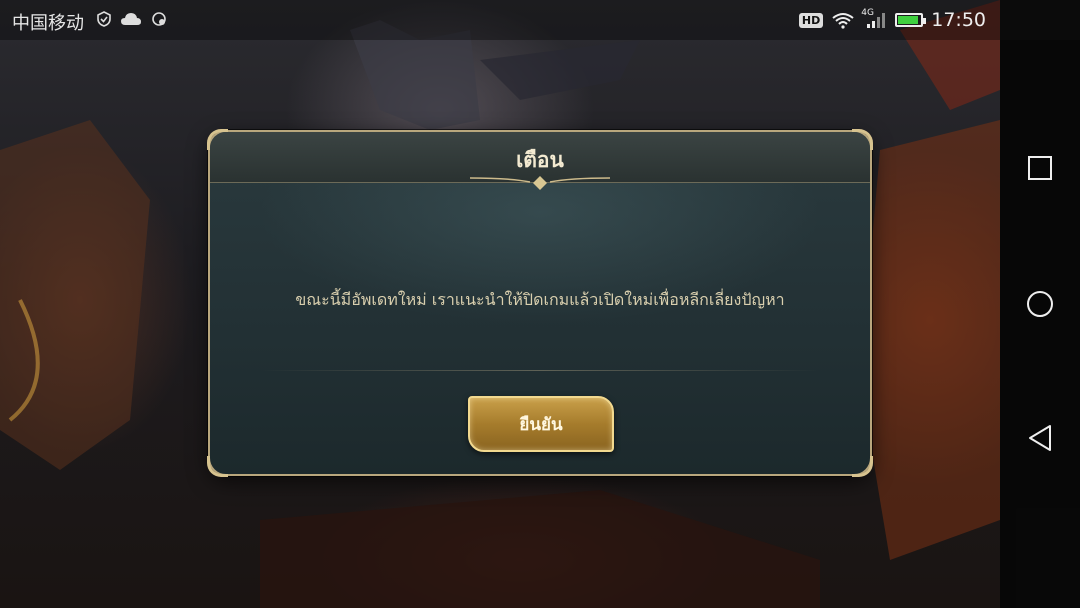 Image resolution: width=1080 pixels, height=608 pixels. I want to click on back-button, so click(1040, 438).